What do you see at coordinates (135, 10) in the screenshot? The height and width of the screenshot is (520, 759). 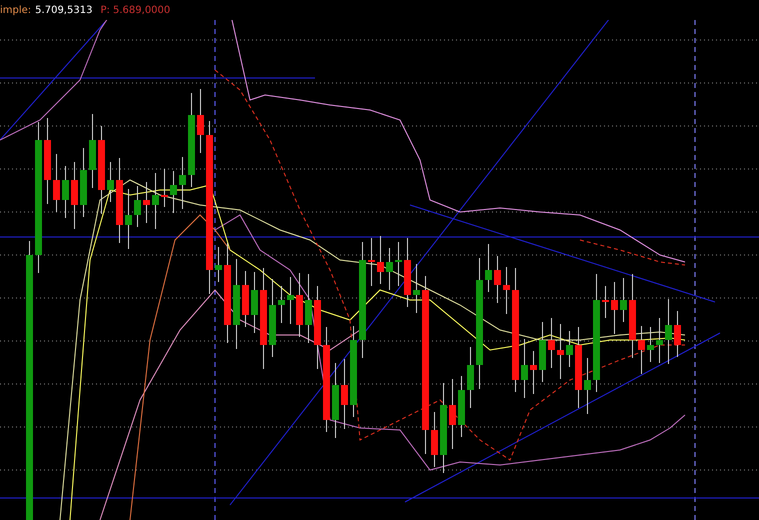 I see `price-value: P: 5.689,0000` at bounding box center [135, 10].